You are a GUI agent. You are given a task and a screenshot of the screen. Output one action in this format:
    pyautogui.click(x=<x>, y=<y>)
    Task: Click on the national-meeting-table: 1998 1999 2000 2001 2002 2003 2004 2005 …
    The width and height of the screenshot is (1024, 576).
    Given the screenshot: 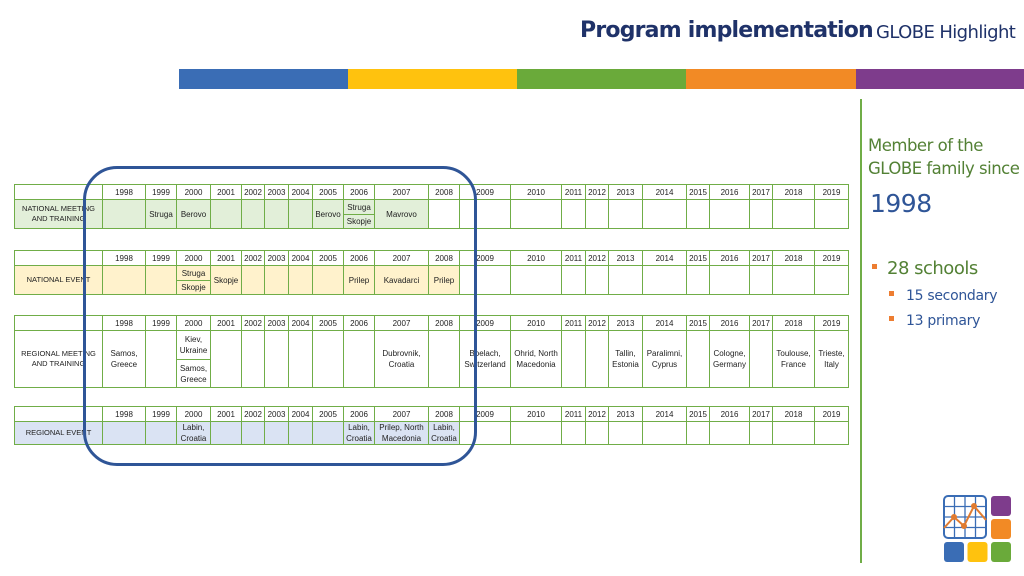 What is the action you would take?
    pyautogui.click(x=431, y=206)
    